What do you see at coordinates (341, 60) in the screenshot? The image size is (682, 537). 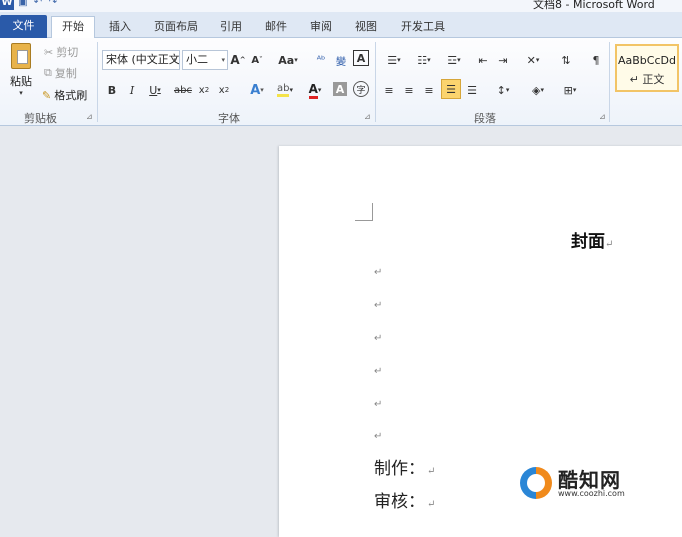 I see `phonetic-guide-icon: 變` at bounding box center [341, 60].